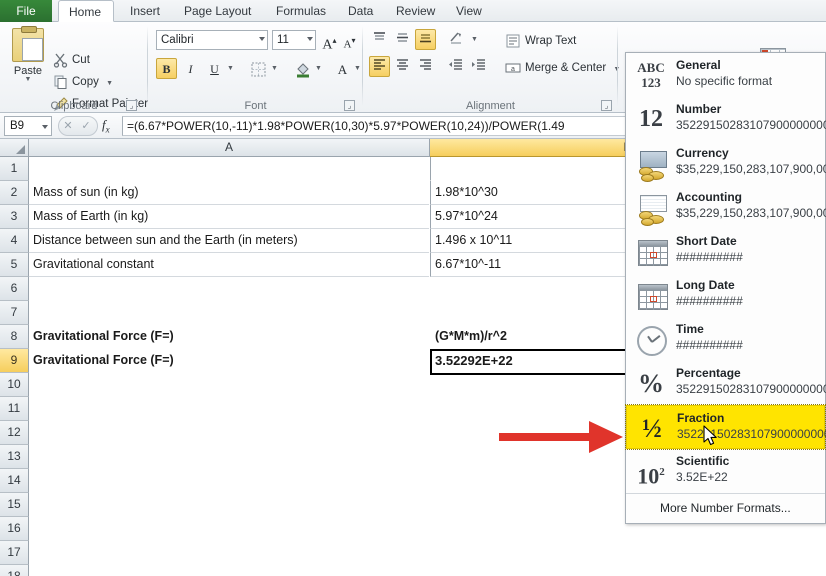 The width and height of the screenshot is (826, 576). Describe the element at coordinates (14, 337) in the screenshot. I see `row-header-8: 8` at that location.